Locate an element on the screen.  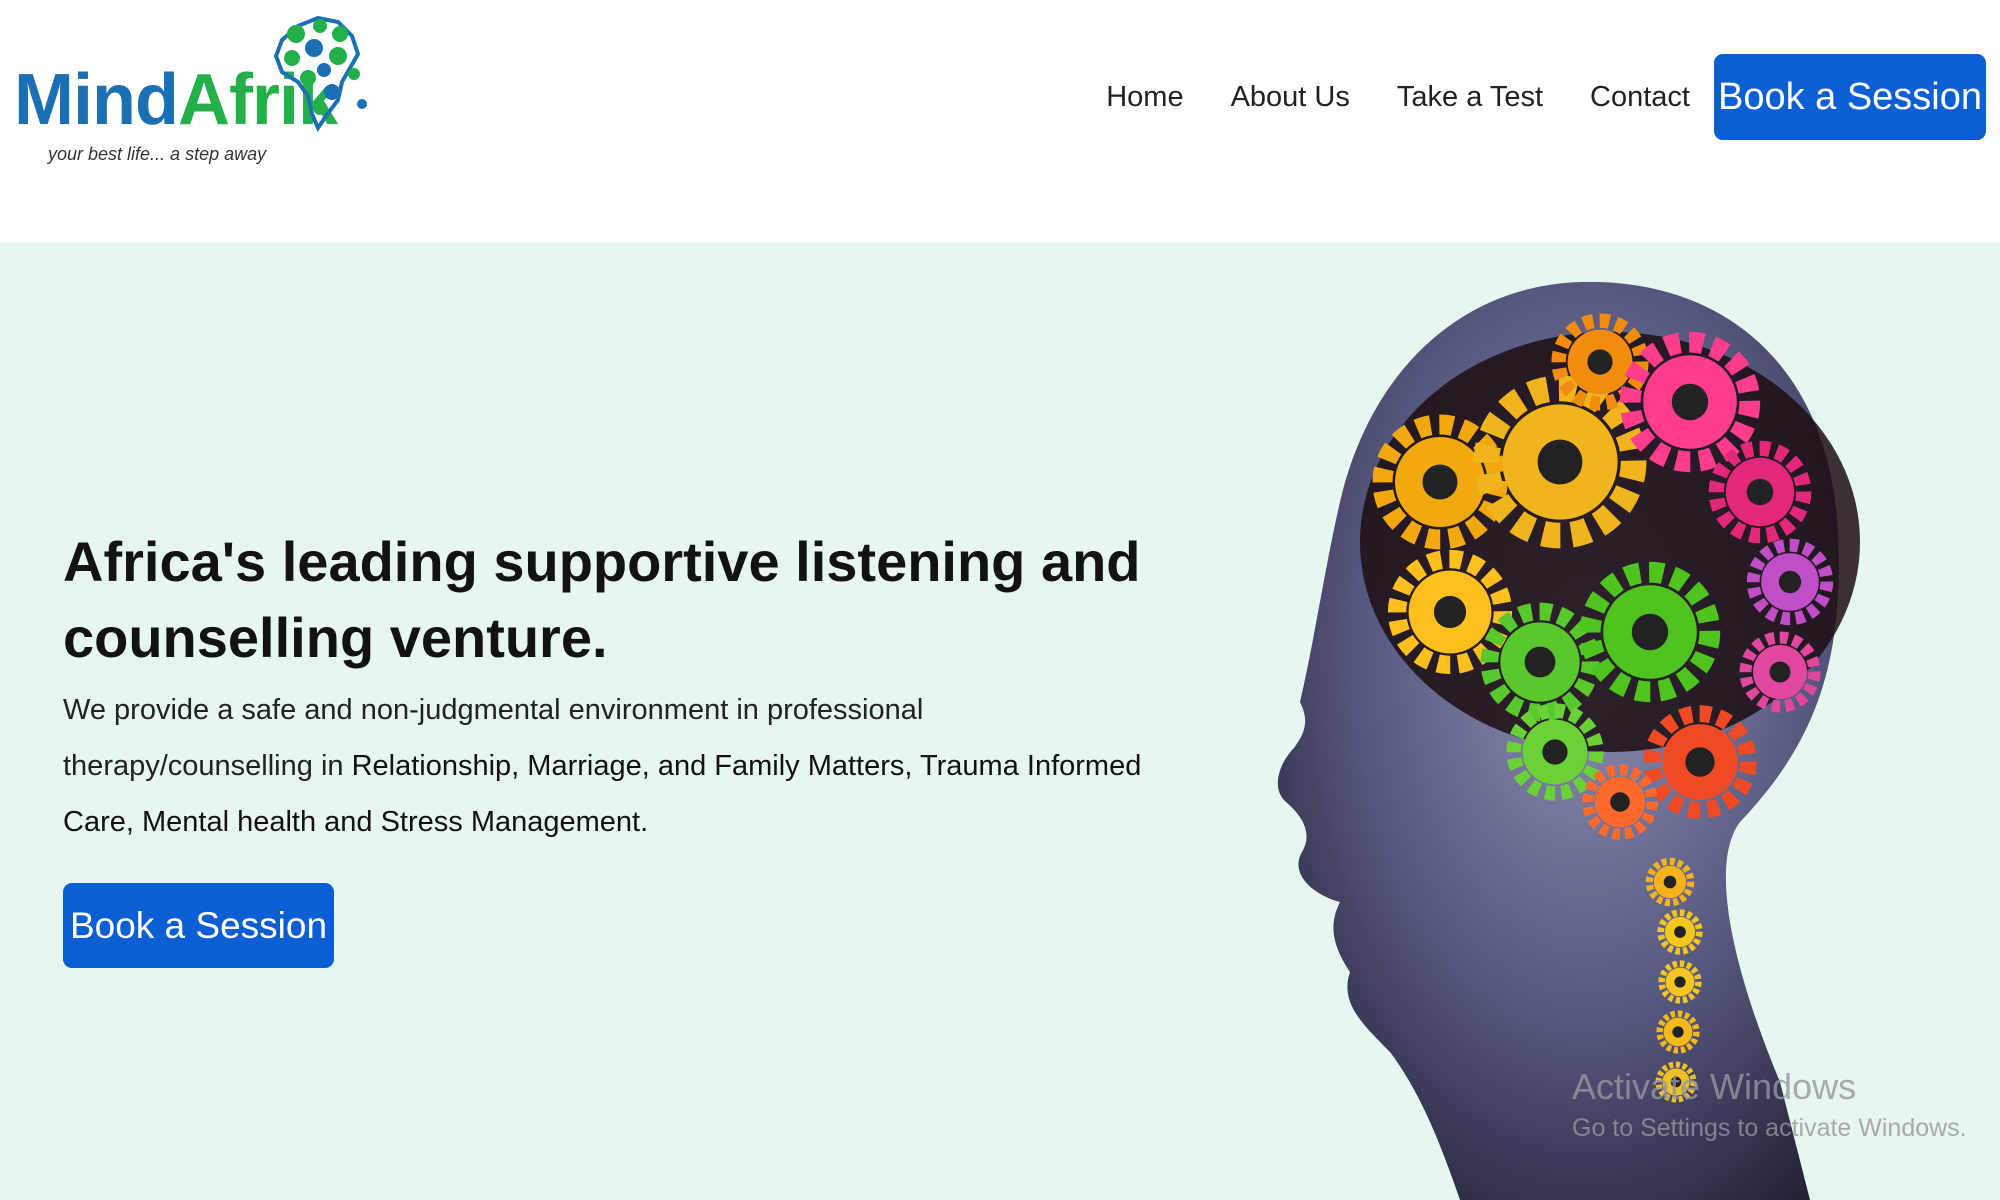
nav-home-link: Home is located at coordinates (1144, 97).